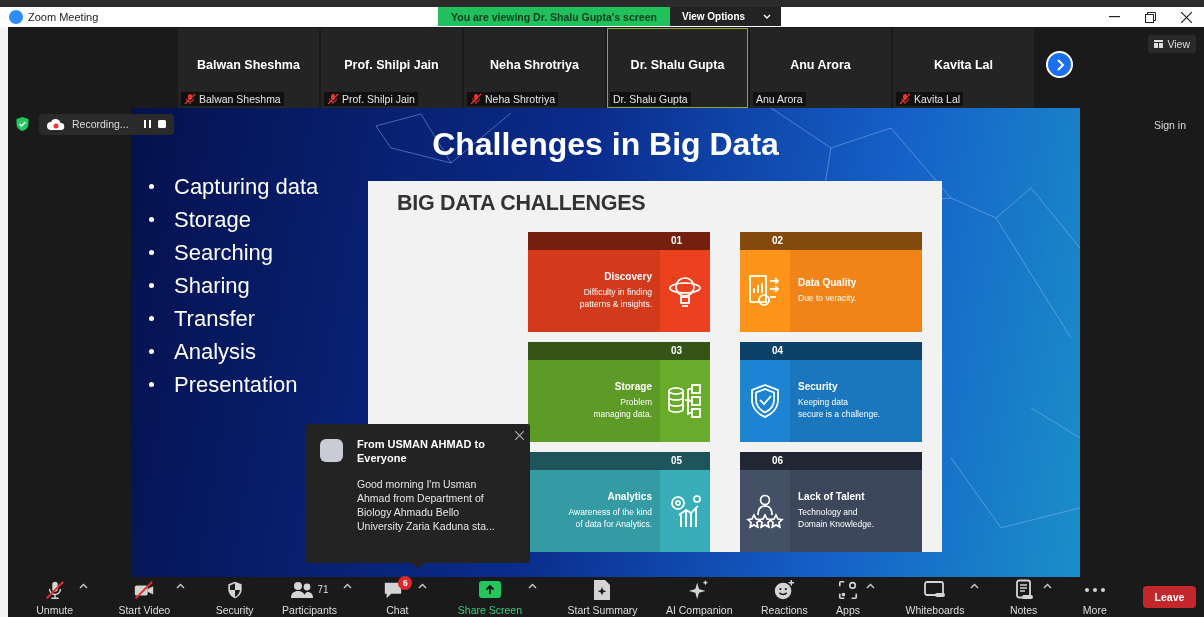 The width and height of the screenshot is (1204, 617). What do you see at coordinates (1169, 124) in the screenshot?
I see `sign-in-link: Sign in` at bounding box center [1169, 124].